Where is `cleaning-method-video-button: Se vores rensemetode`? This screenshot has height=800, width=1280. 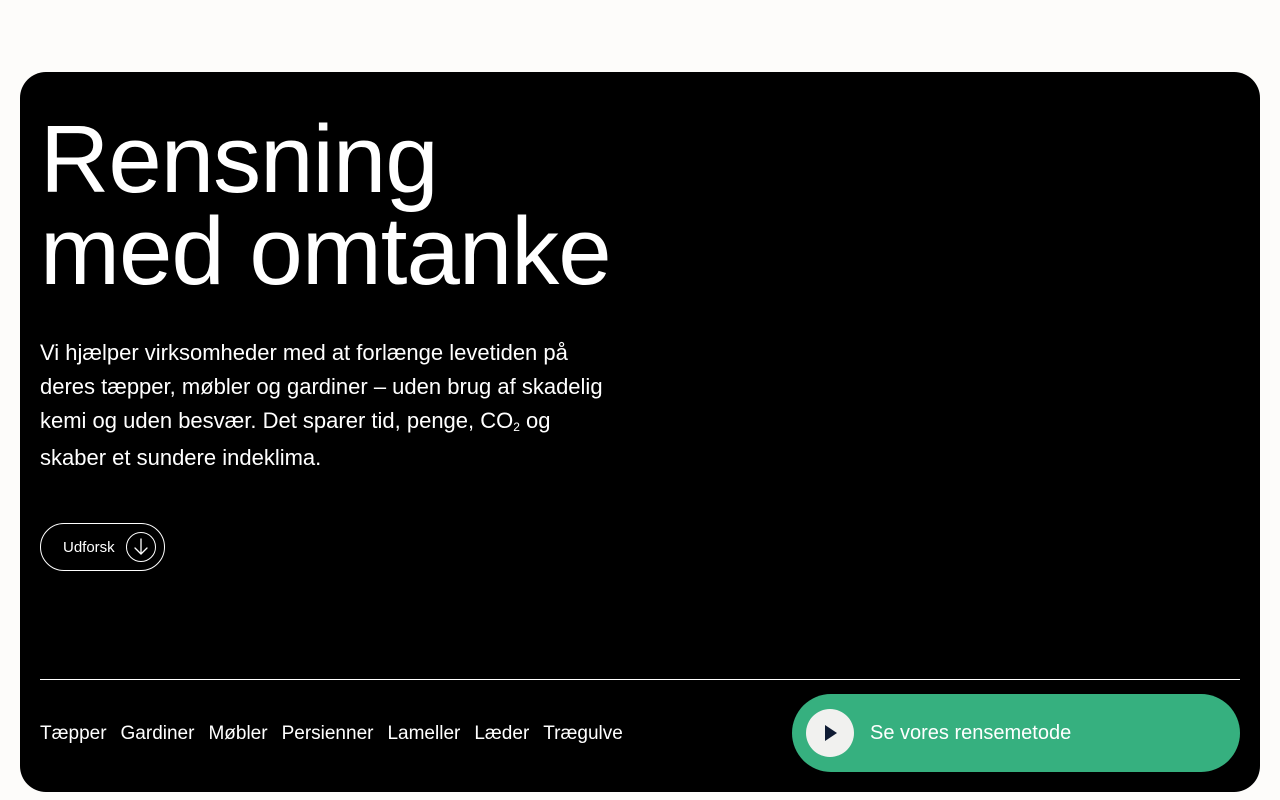 cleaning-method-video-button: Se vores rensemetode is located at coordinates (1016, 733).